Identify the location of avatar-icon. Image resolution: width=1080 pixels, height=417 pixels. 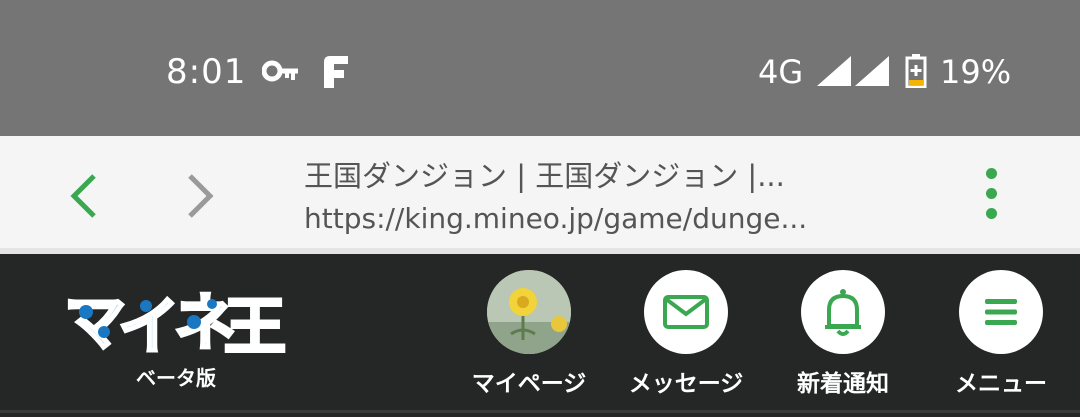
(529, 312).